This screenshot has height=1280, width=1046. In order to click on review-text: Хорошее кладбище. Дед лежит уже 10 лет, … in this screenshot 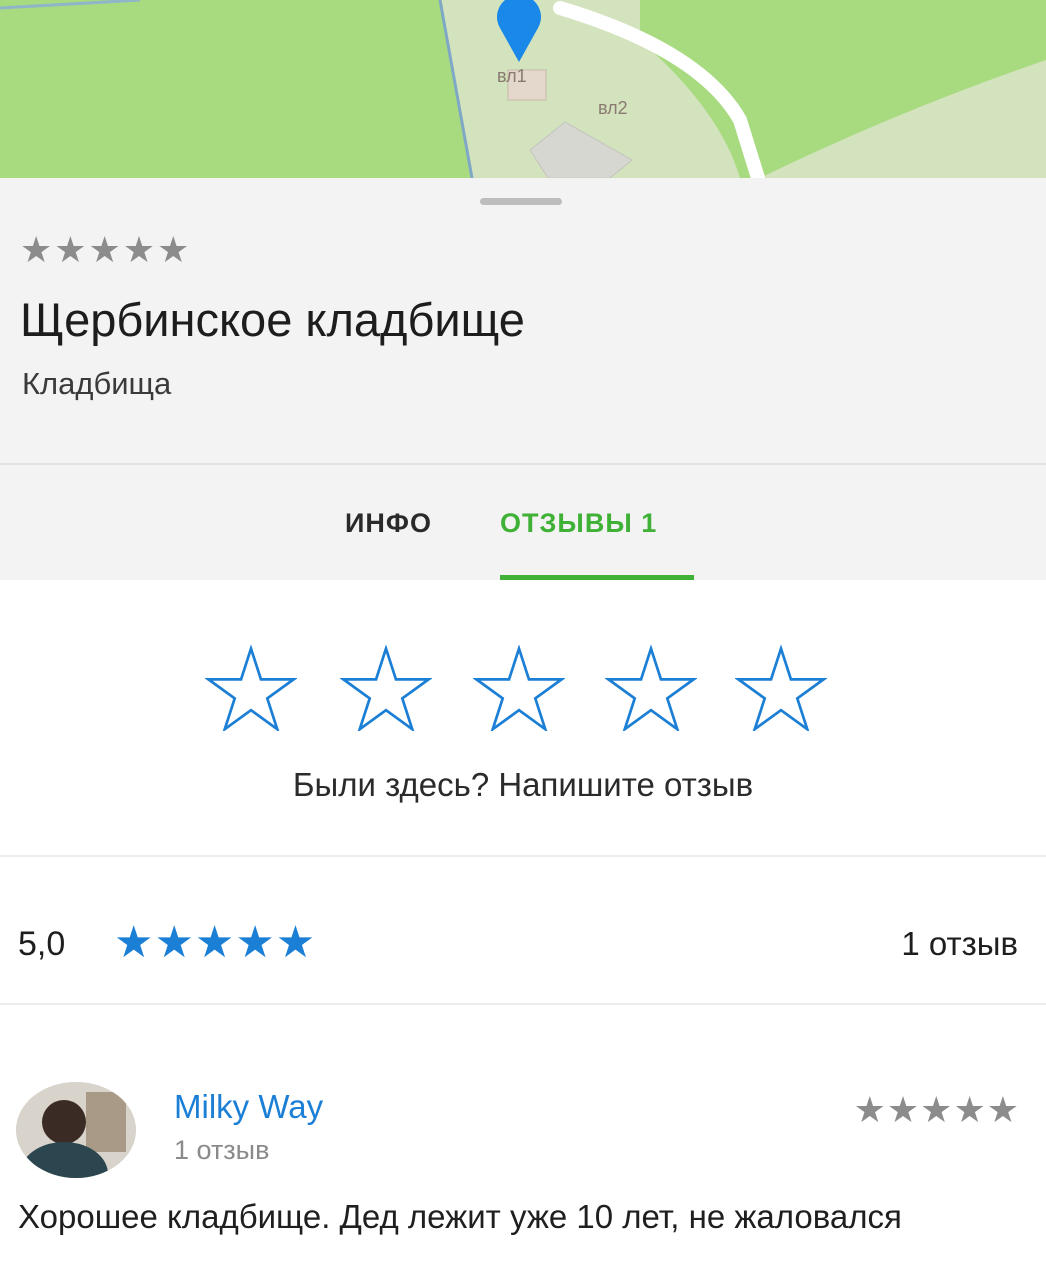, I will do `click(460, 1216)`.